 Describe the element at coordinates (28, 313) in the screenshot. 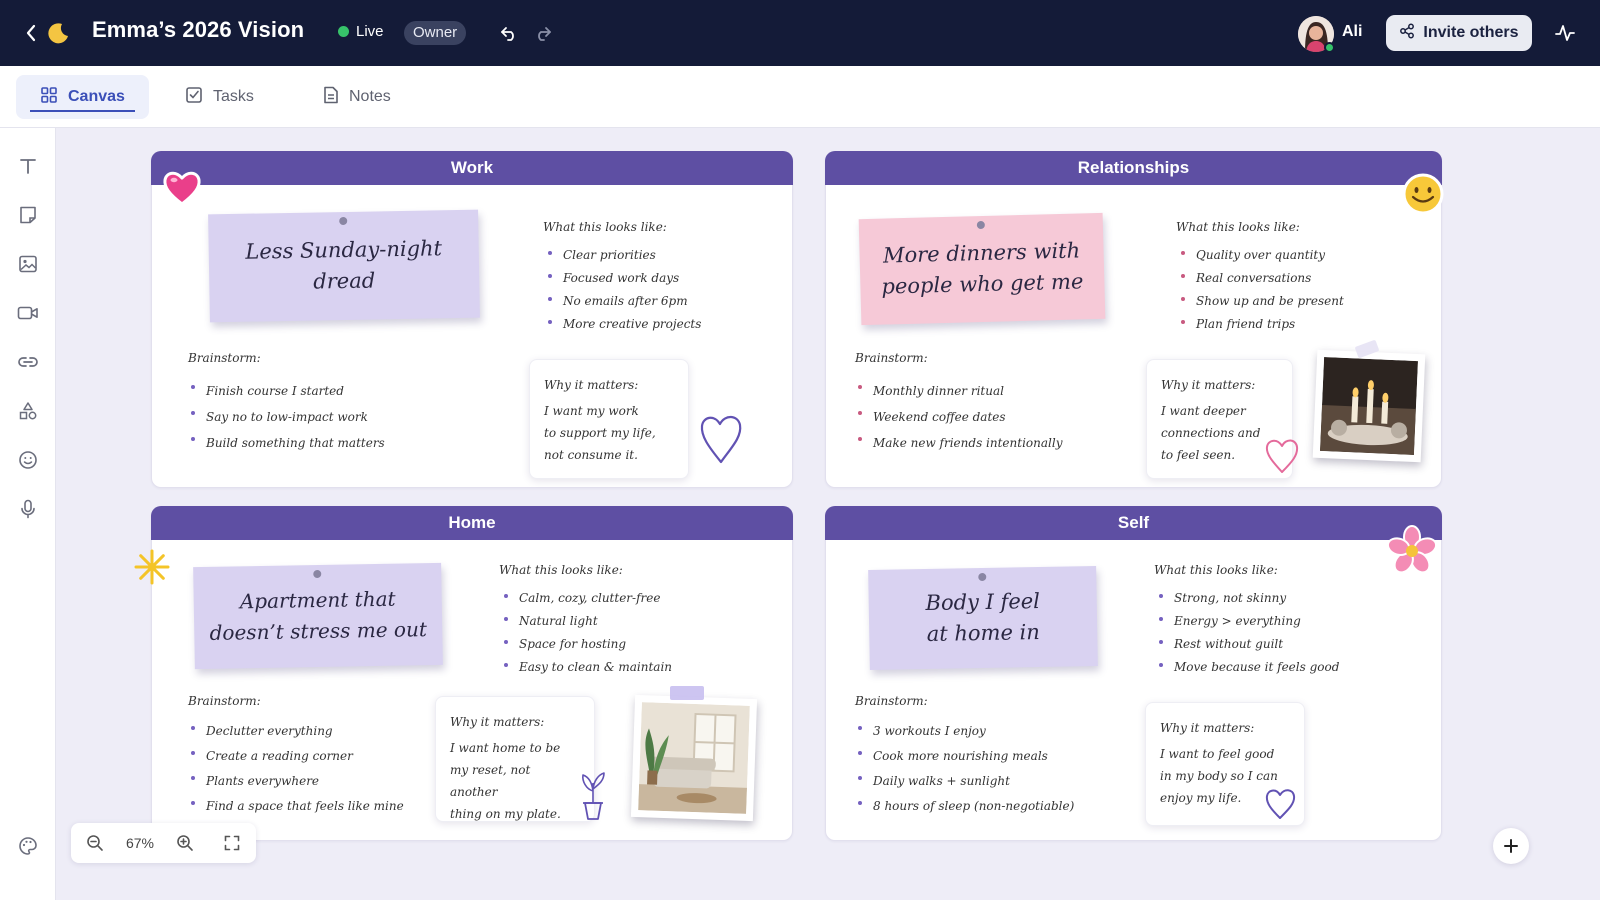

I see `video-icon` at that location.